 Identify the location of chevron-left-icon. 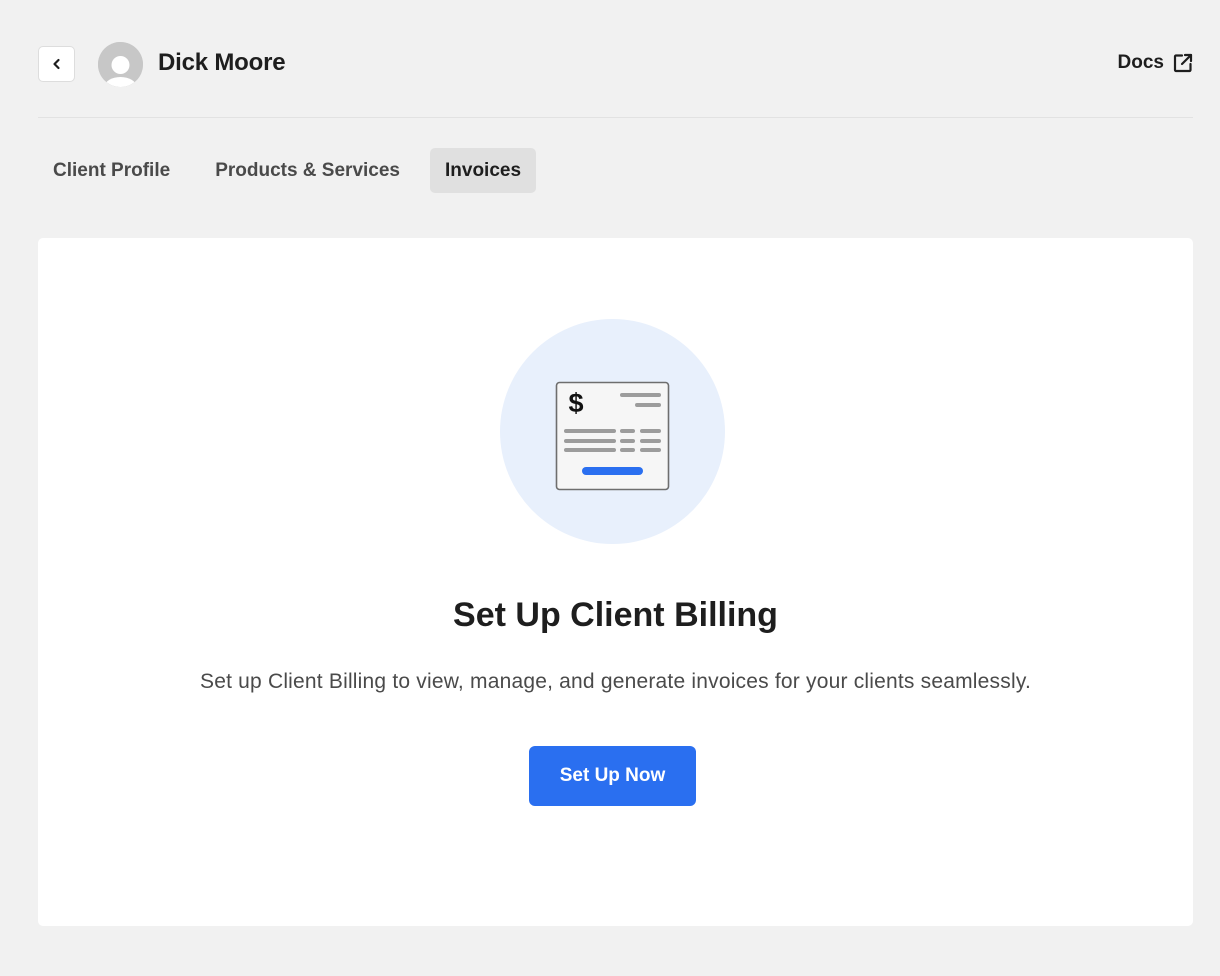
(56, 64).